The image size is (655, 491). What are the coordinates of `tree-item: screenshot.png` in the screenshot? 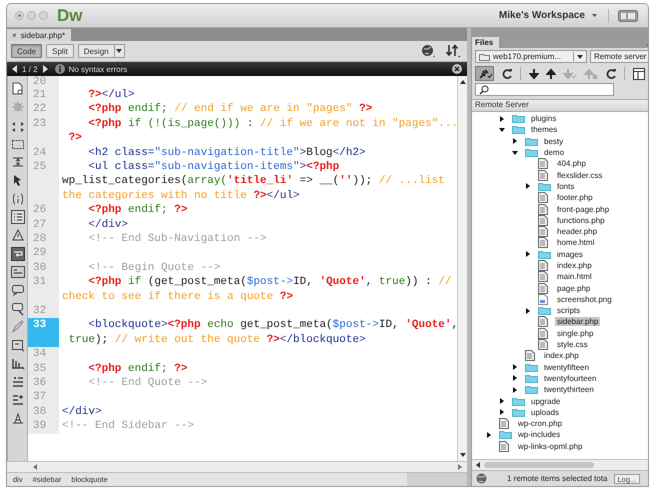 It's located at (584, 299).